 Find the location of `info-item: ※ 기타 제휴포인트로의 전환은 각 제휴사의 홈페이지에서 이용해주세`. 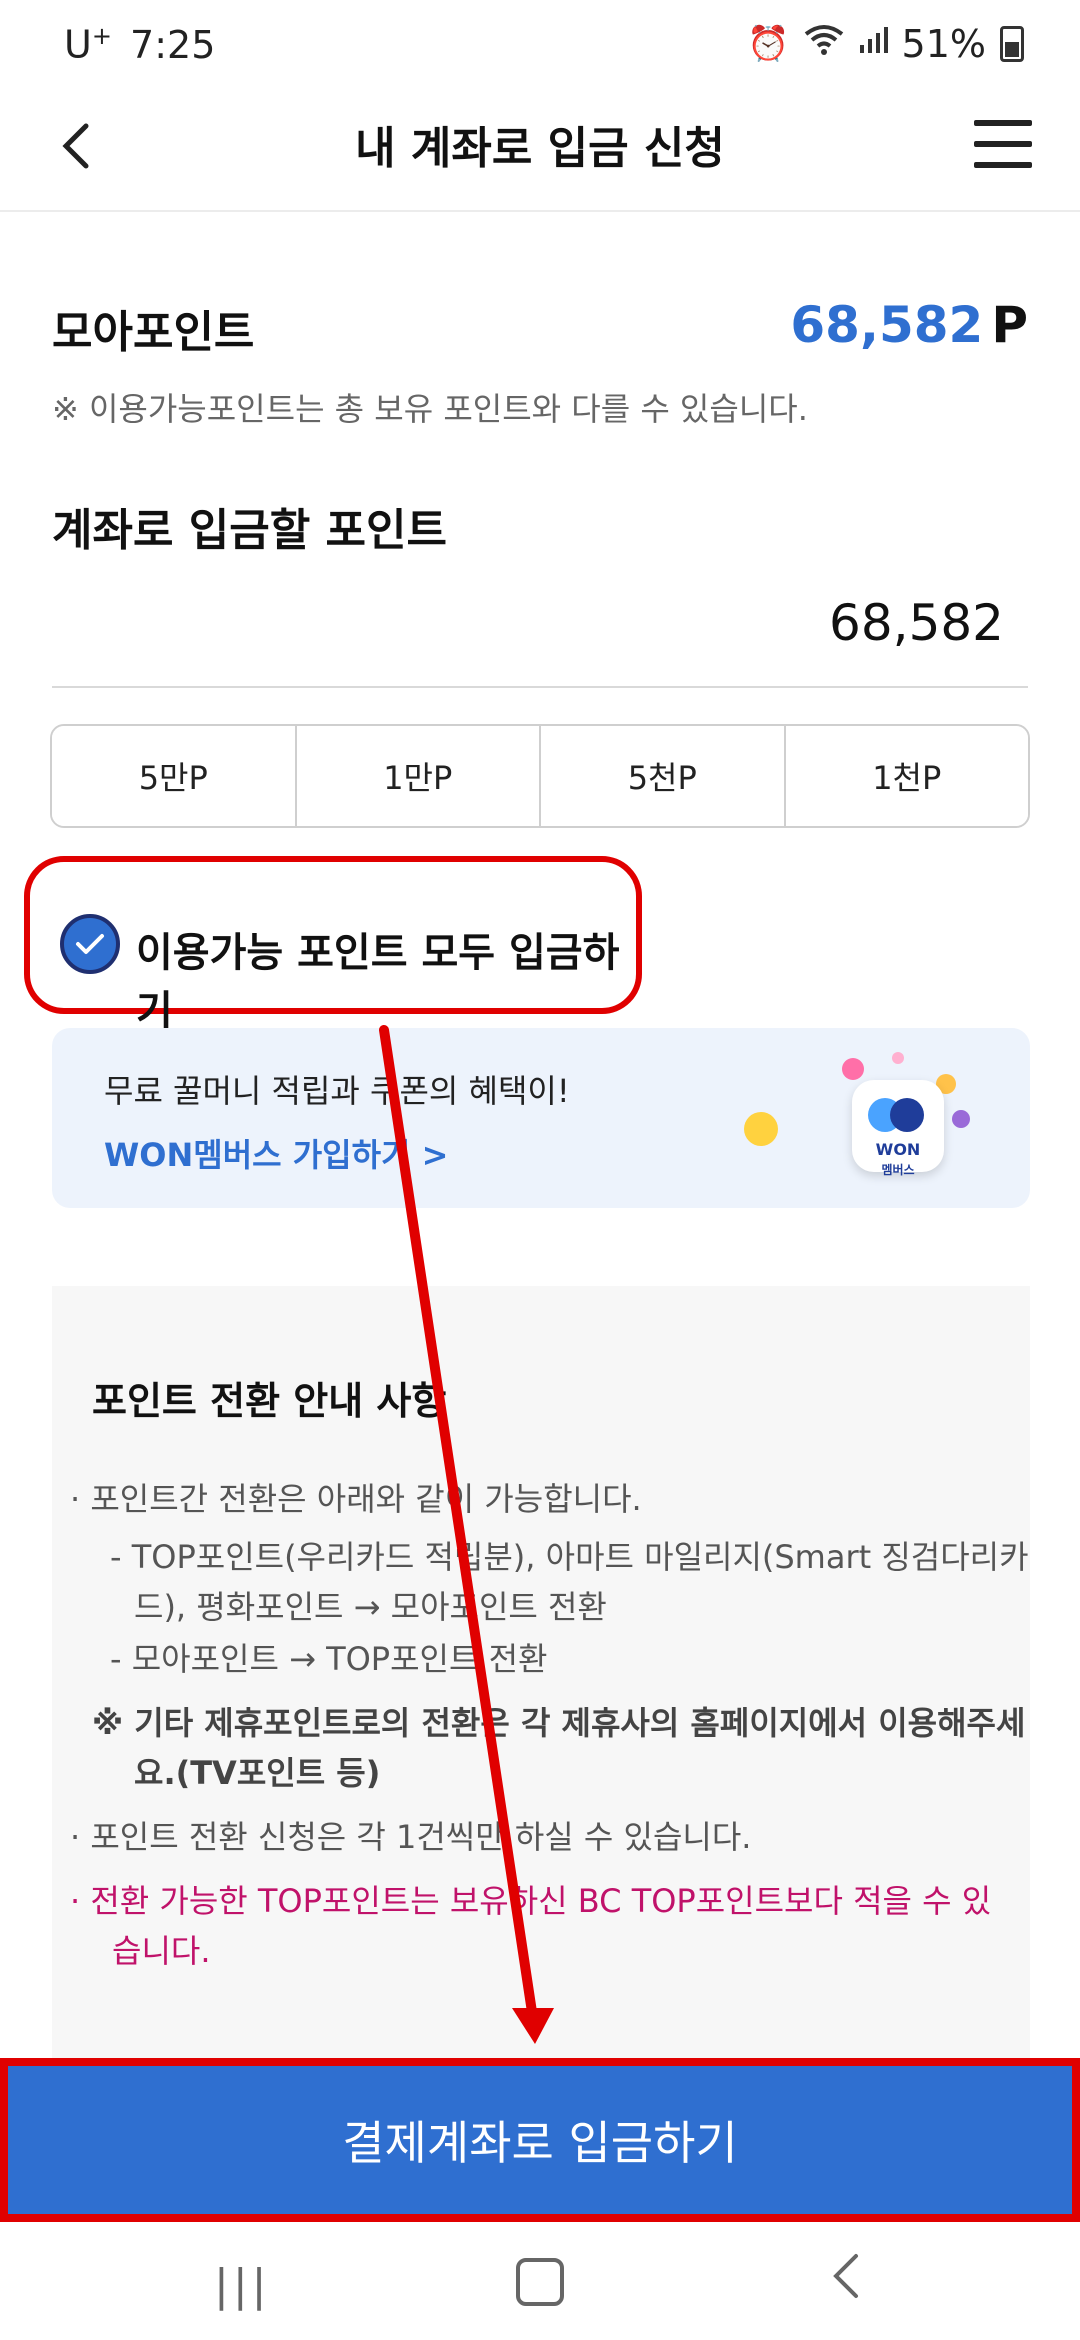

info-item: ※ 기타 제휴포인트로의 전환은 각 제휴사의 홈페이지에서 이용해주세 is located at coordinates (559, 1723).